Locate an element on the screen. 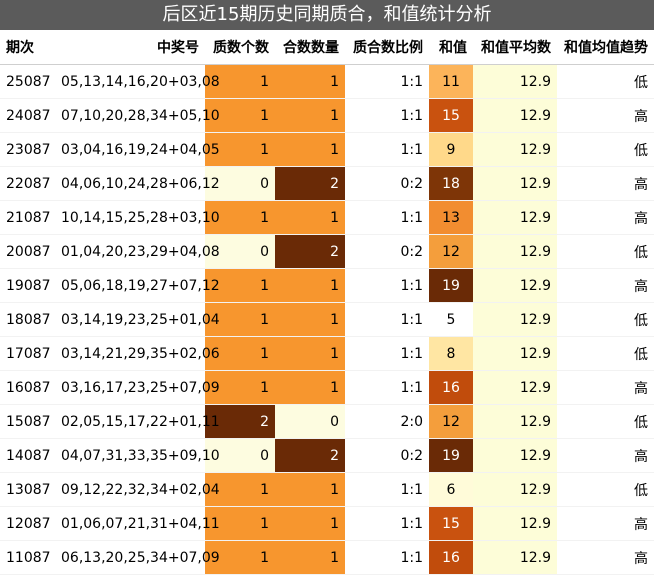 The height and width of the screenshot is (575, 654). table-row: 20087 01,04,20,23,29+04,08 0 2 0:2 12 12.9 低 is located at coordinates (327, 251).